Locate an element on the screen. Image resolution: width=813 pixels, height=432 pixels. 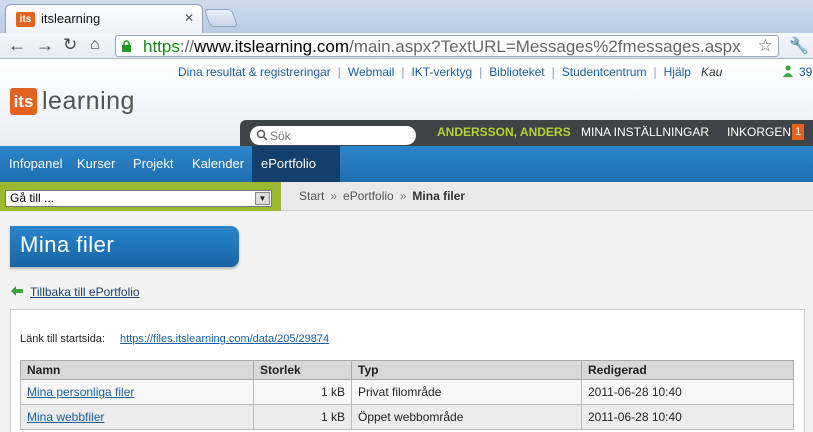
breadcrumb: Start» ePortfolio» Mina filer is located at coordinates (382, 196).